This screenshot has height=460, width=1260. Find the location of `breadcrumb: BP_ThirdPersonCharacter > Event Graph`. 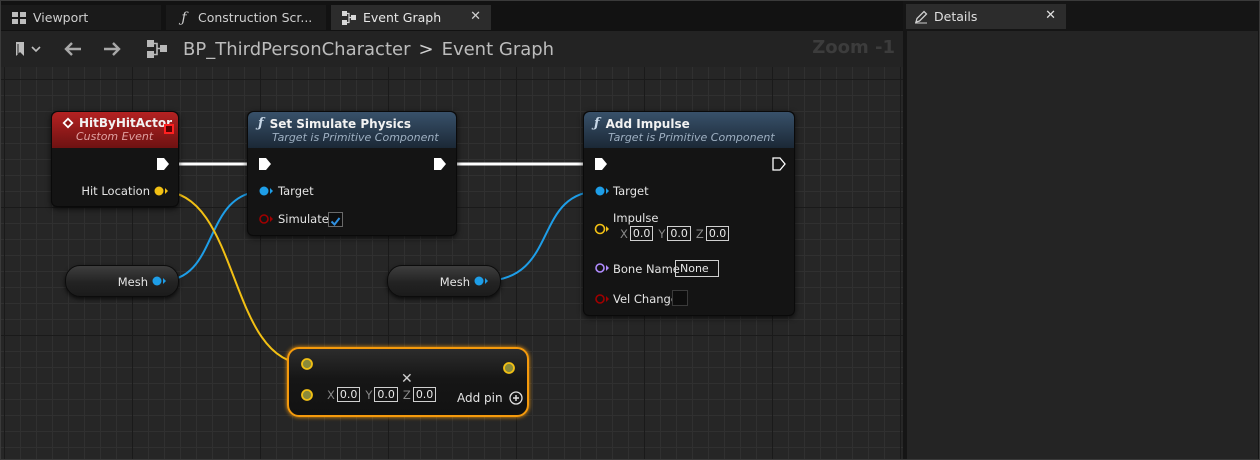

breadcrumb: BP_ThirdPersonCharacter > Event Graph is located at coordinates (368, 49).